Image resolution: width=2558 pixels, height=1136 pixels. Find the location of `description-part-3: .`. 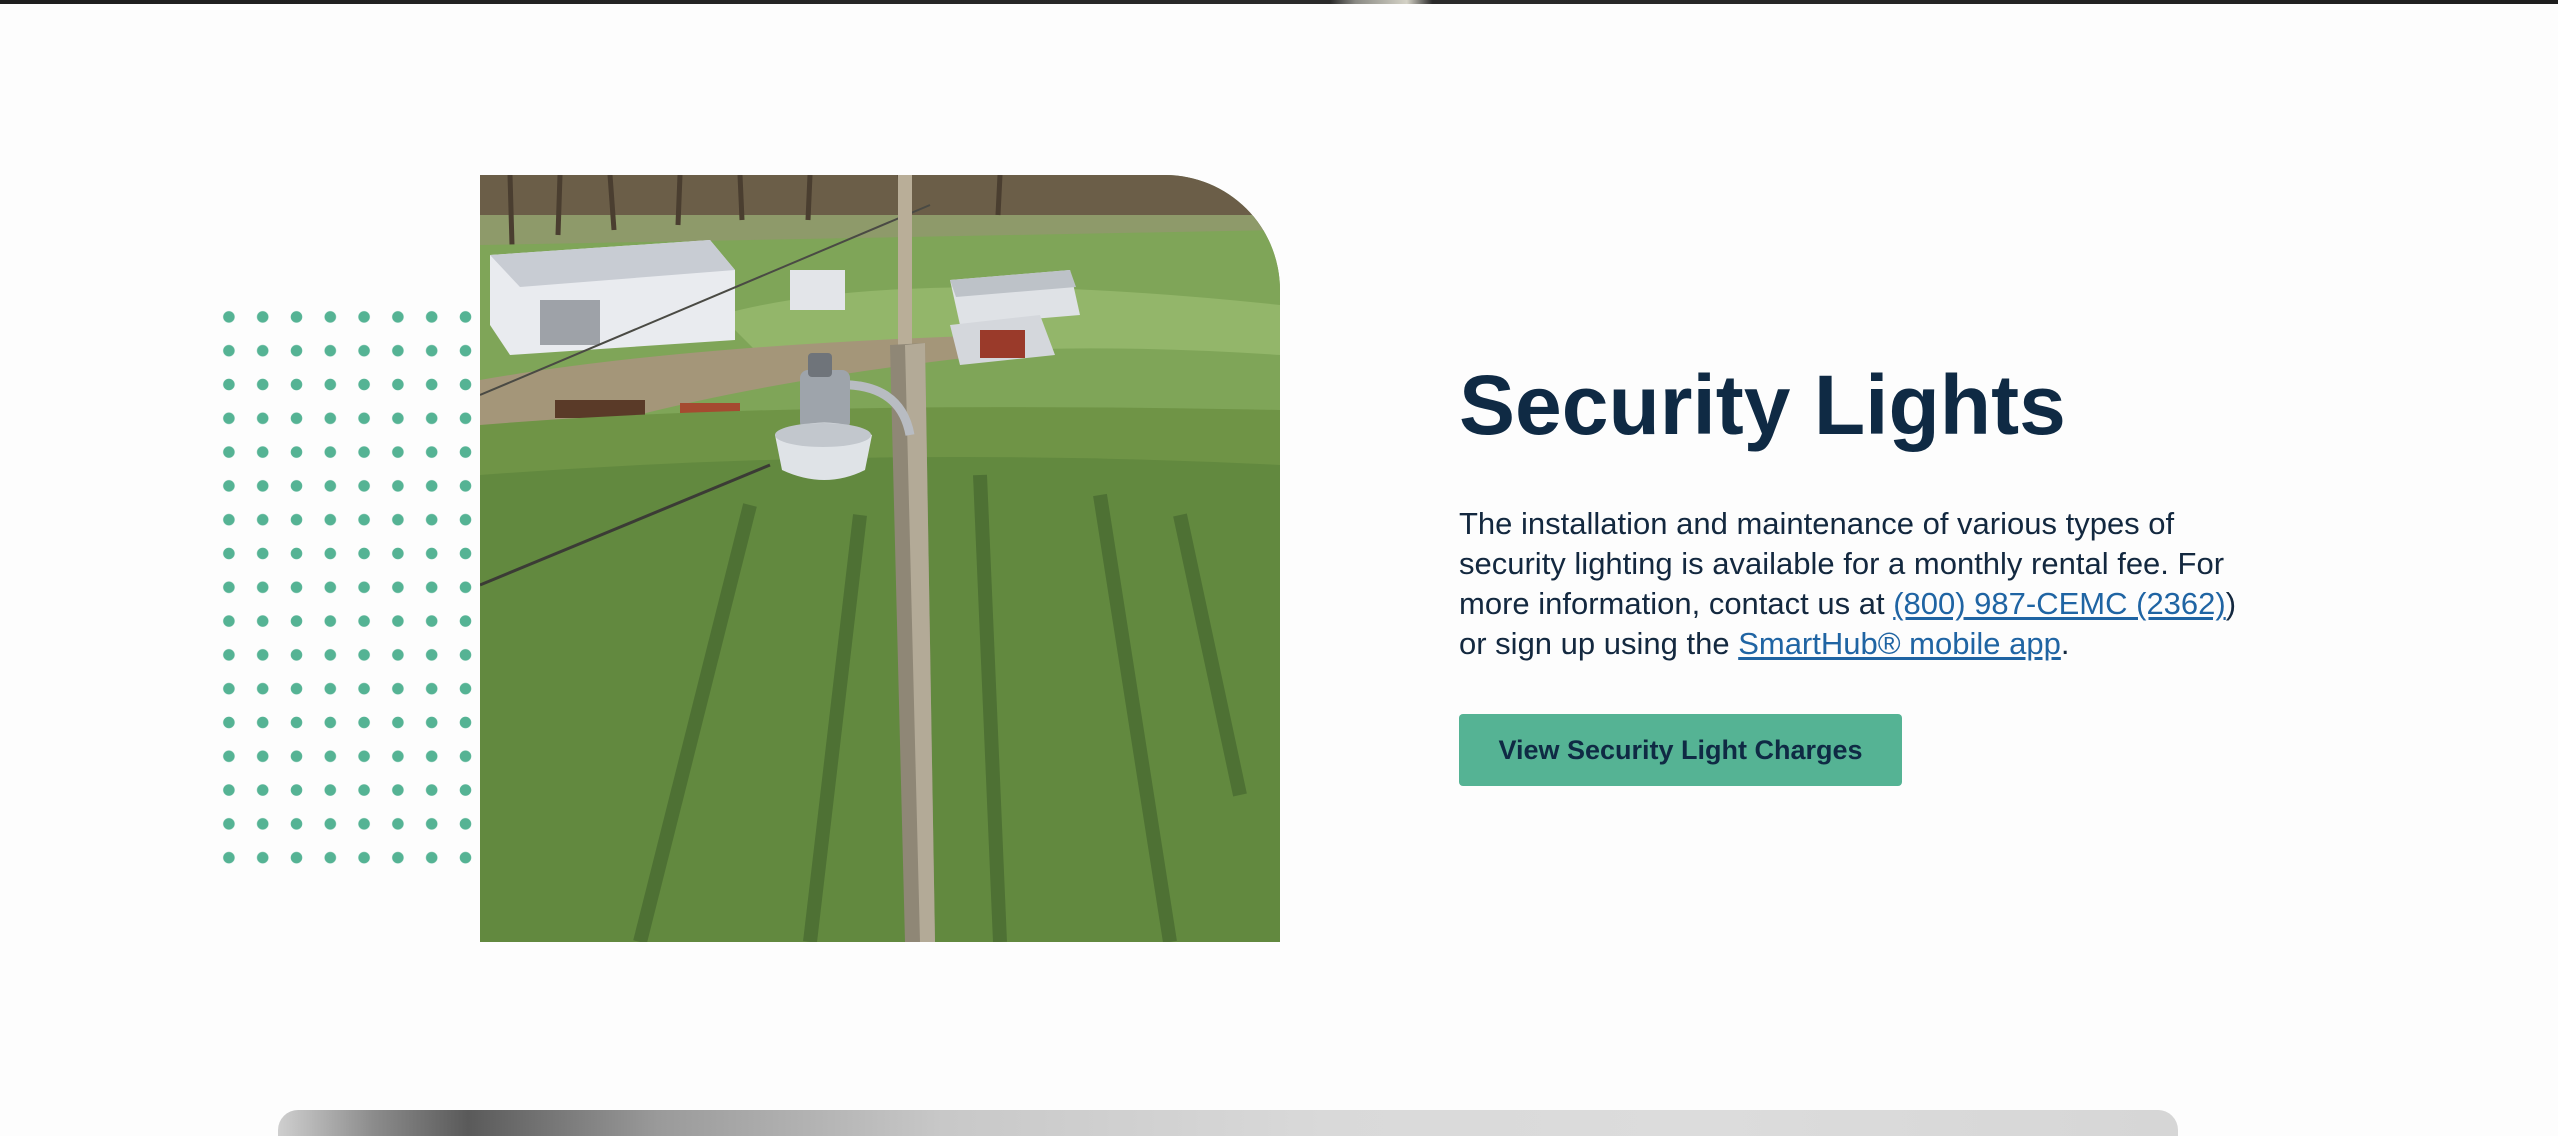

description-part-3: . is located at coordinates (2065, 643).